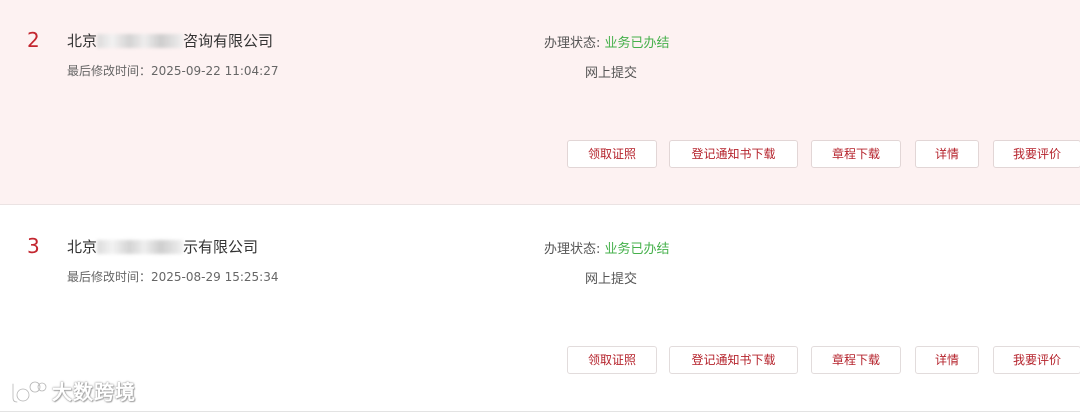 This screenshot has height=413, width=1080. Describe the element at coordinates (33, 246) in the screenshot. I see `record-index: 3` at that location.